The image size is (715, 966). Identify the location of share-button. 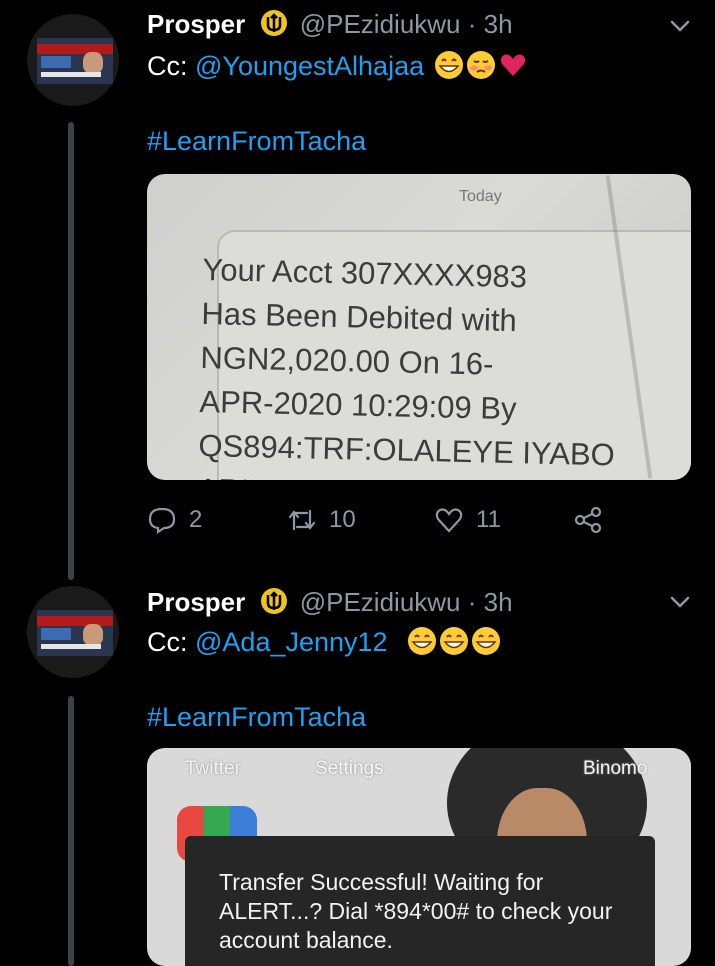
(594, 520).